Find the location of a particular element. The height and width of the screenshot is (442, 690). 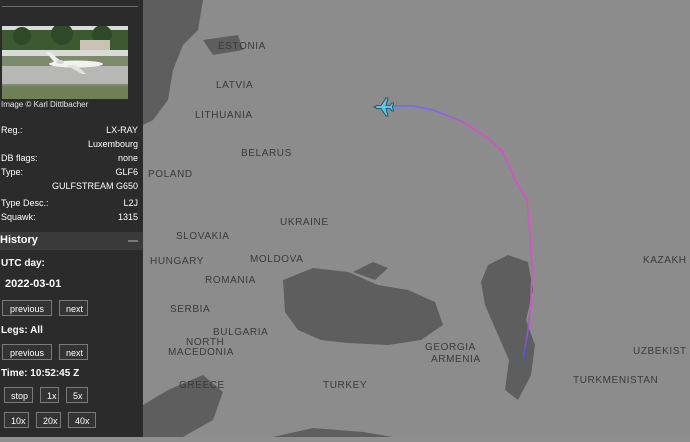

history-title: History is located at coordinates (19, 240).